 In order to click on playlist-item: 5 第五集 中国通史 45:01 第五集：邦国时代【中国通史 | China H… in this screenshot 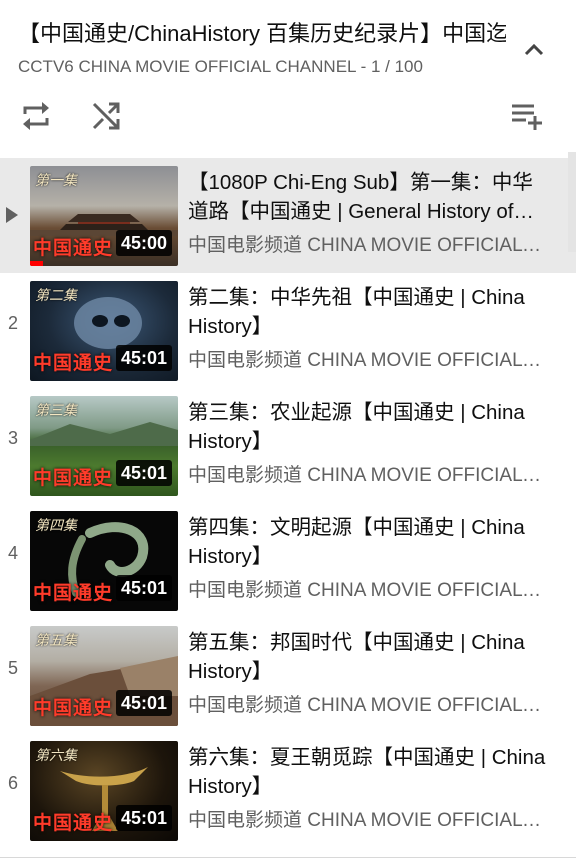, I will do `click(288, 675)`.